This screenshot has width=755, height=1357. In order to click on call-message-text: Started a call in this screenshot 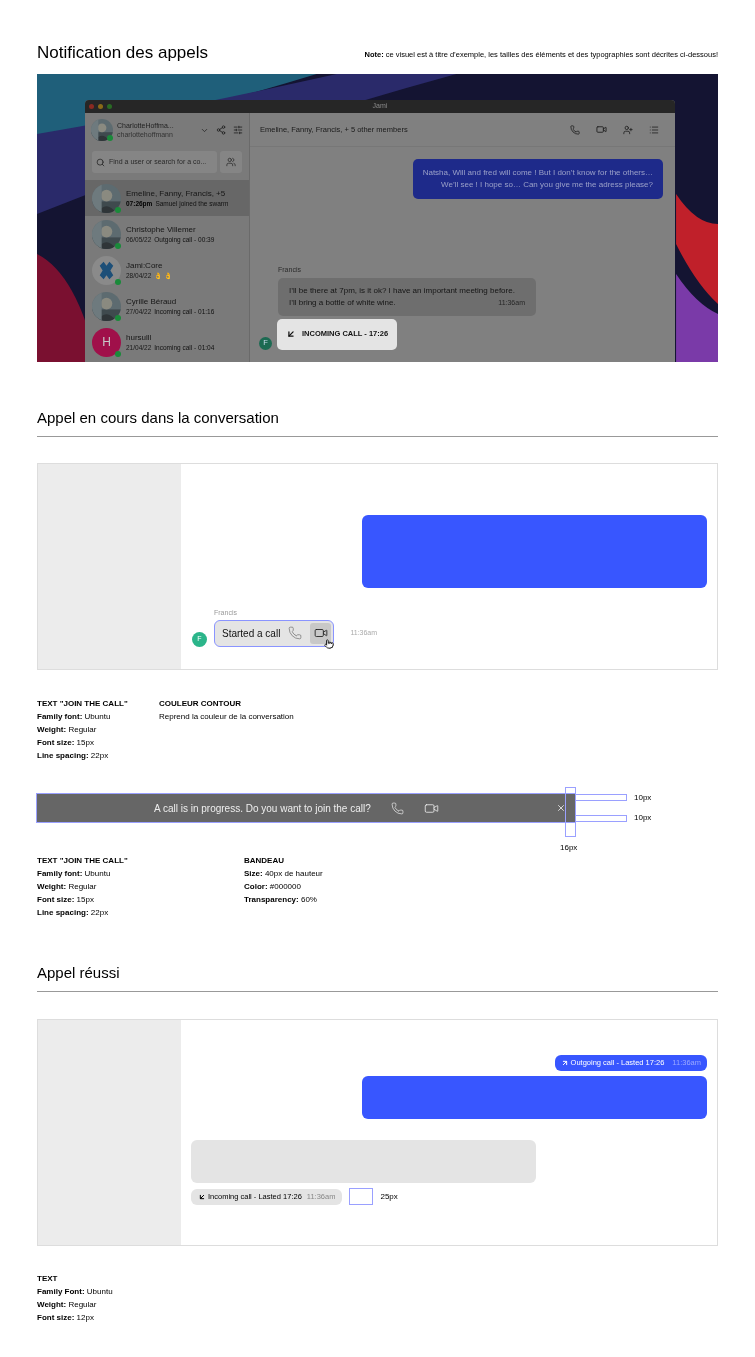, I will do `click(251, 633)`.